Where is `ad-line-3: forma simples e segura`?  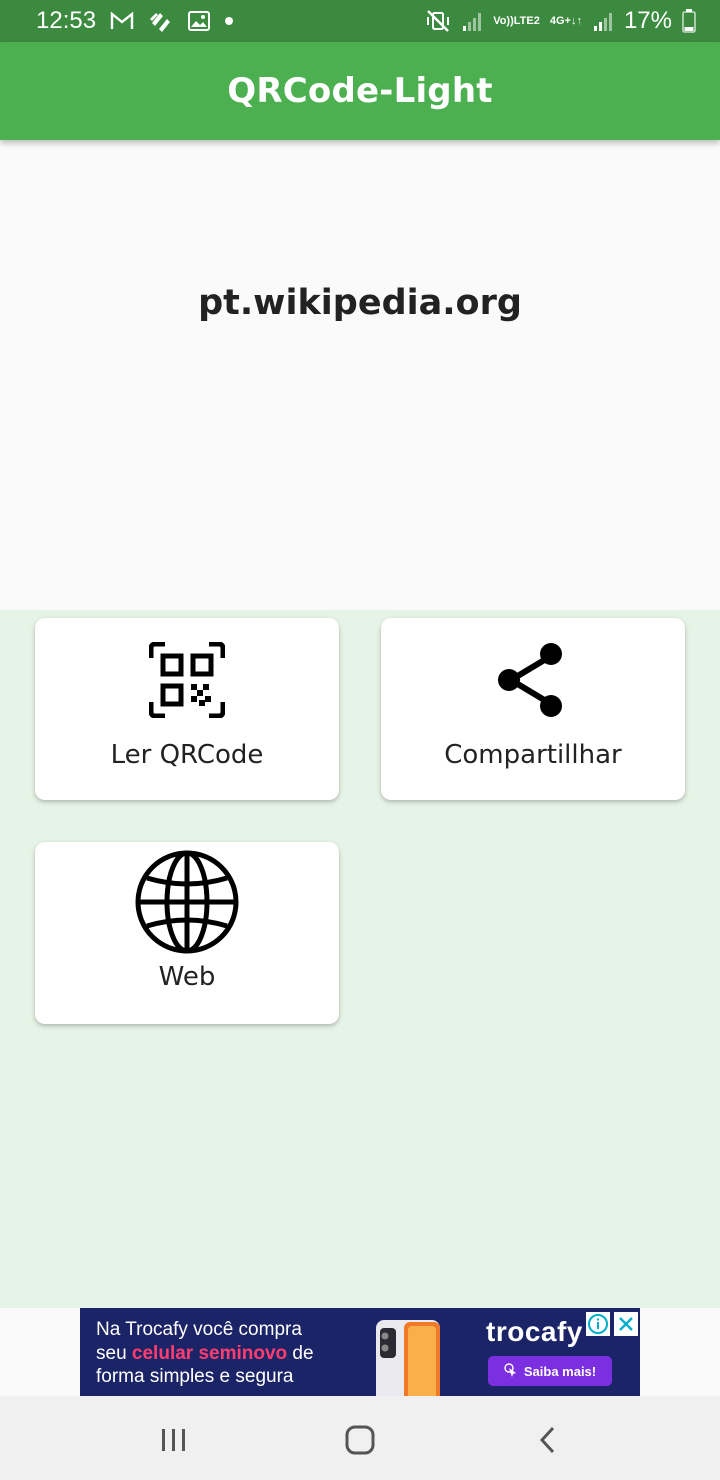 ad-line-3: forma simples e segura is located at coordinates (195, 1376).